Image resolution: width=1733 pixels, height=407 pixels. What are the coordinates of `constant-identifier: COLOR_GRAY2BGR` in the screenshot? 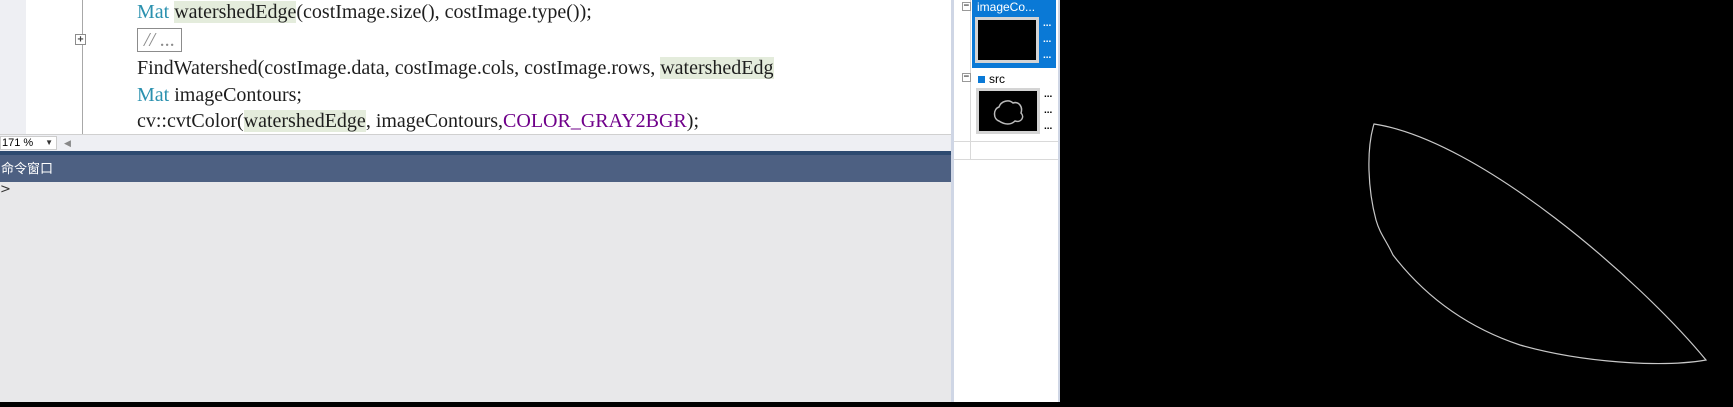 It's located at (595, 121).